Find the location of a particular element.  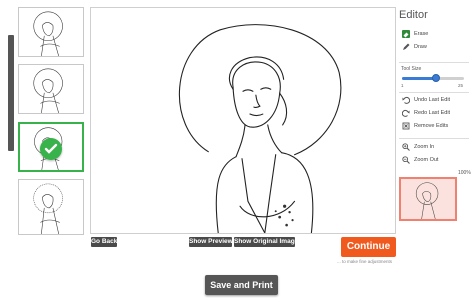

tool-size-min: 1 is located at coordinates (402, 85).